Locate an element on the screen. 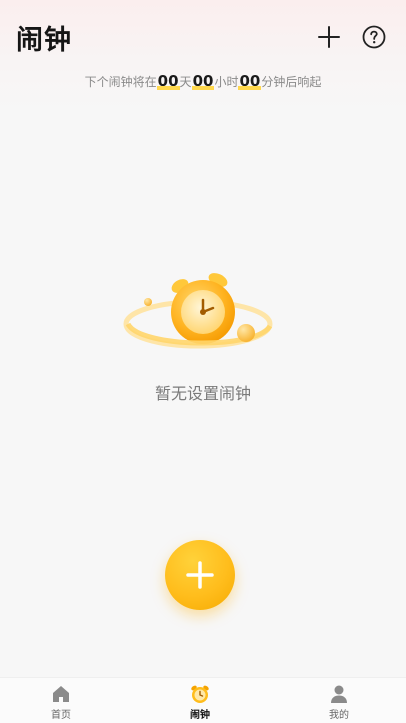 The height and width of the screenshot is (723, 406). countdown-days-unit: 天 is located at coordinates (185, 82).